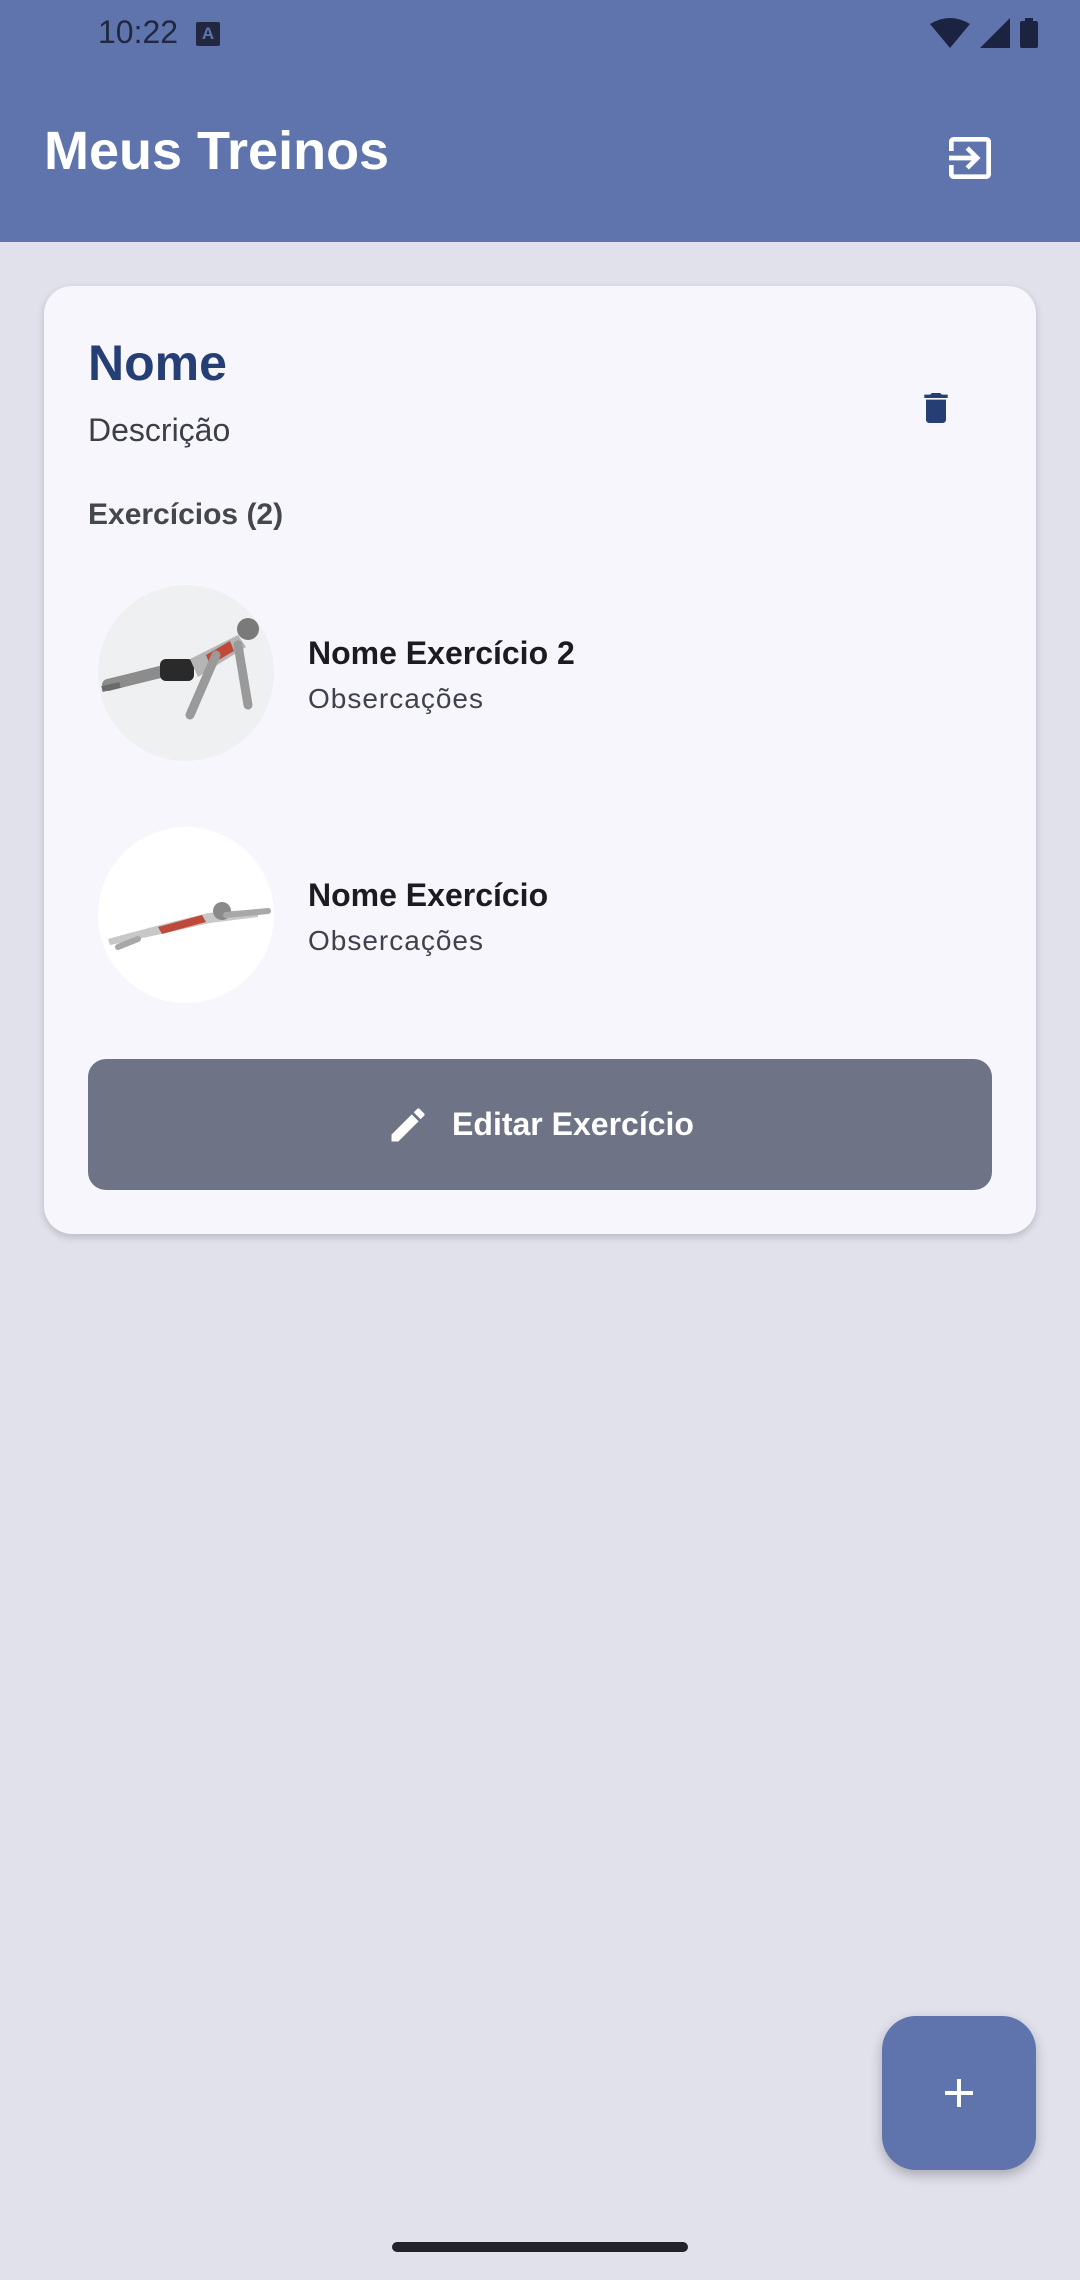  I want to click on logout-icon, so click(970, 158).